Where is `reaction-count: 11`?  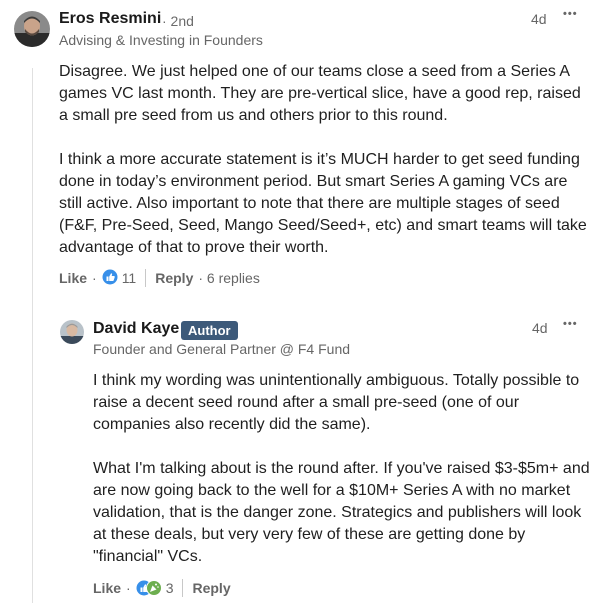 reaction-count: 11 is located at coordinates (129, 278).